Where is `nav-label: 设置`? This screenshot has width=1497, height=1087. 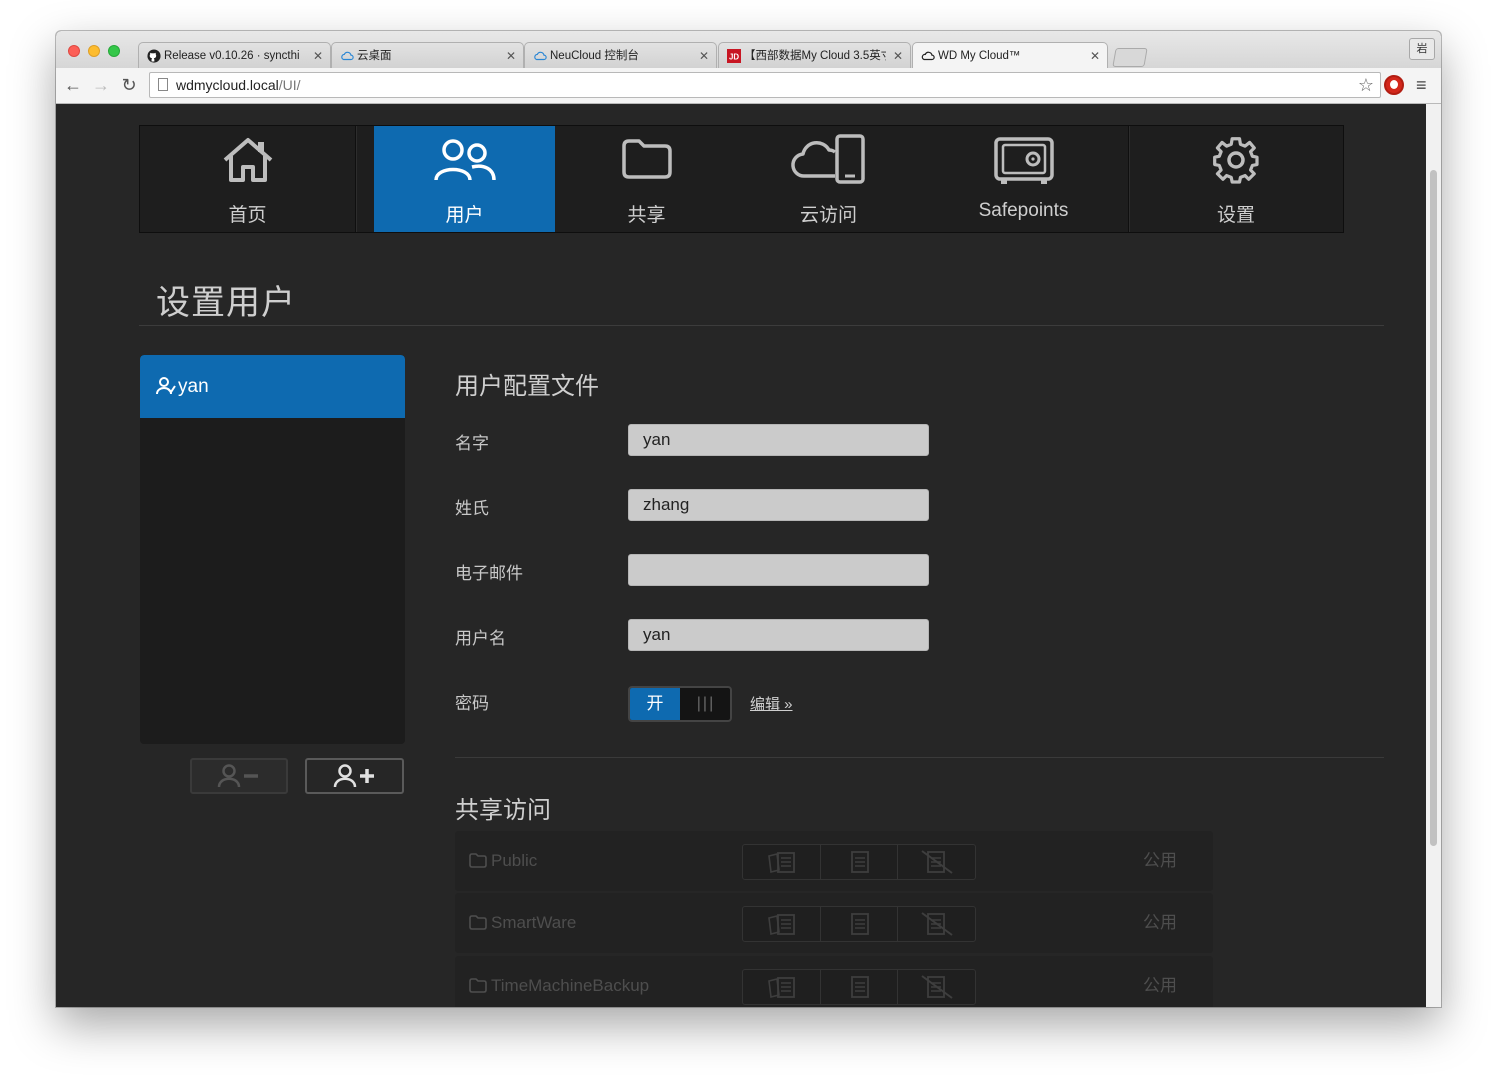 nav-label: 设置 is located at coordinates (1235, 215).